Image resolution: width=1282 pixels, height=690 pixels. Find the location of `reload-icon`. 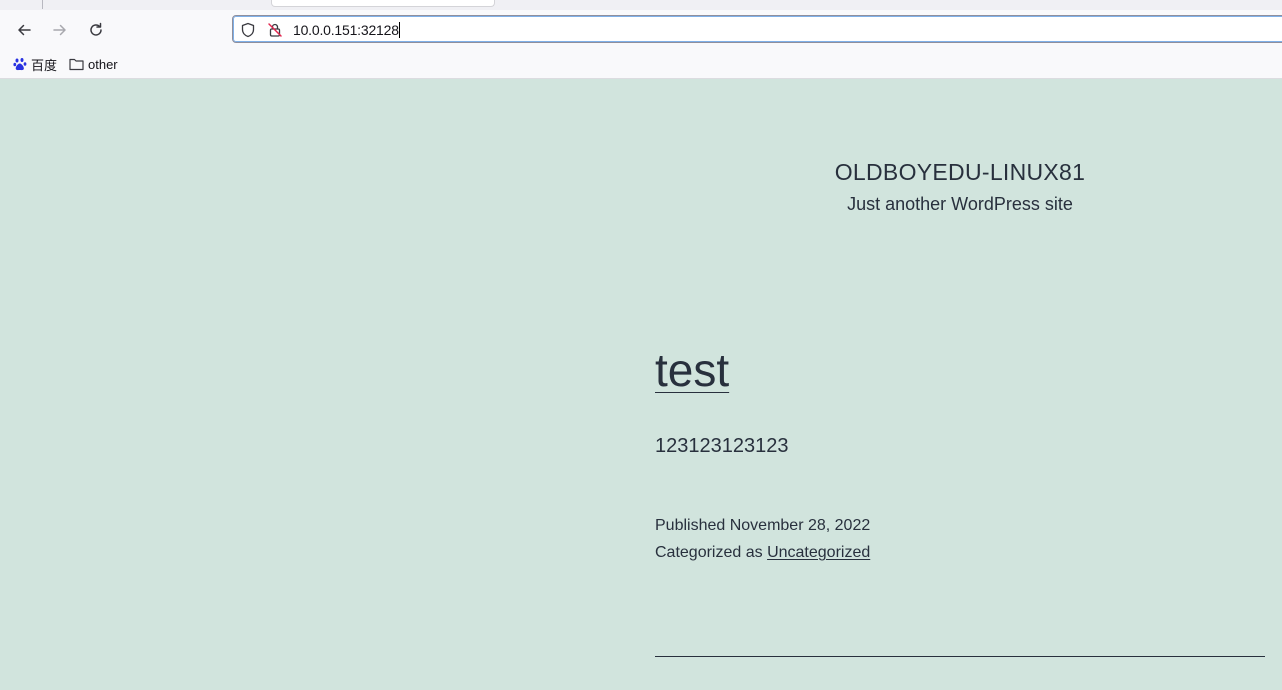

reload-icon is located at coordinates (96, 29).